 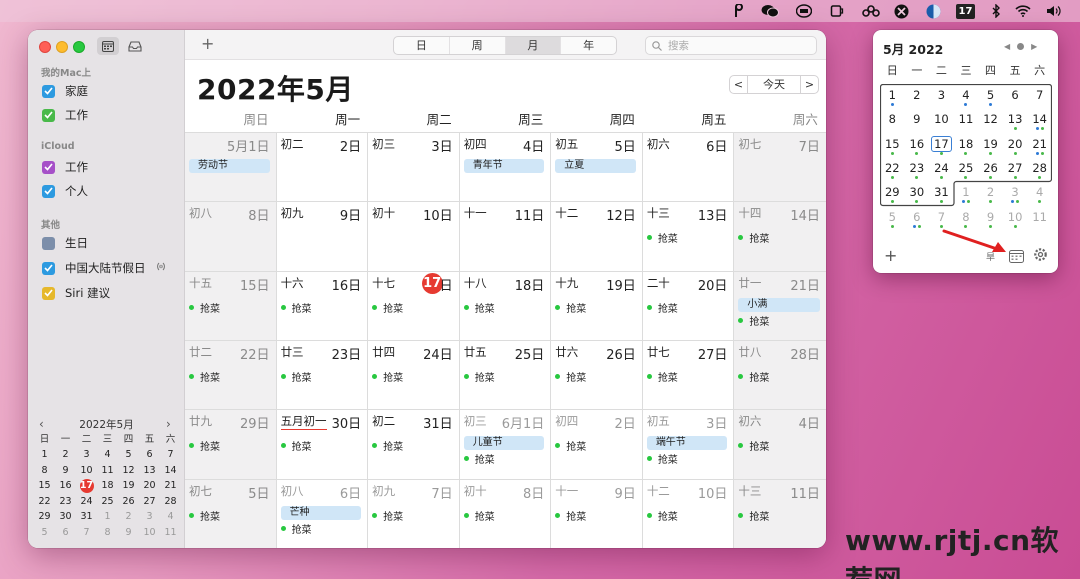 I want to click on day-cell: 初九 7日 抢菜, so click(x=414, y=513).